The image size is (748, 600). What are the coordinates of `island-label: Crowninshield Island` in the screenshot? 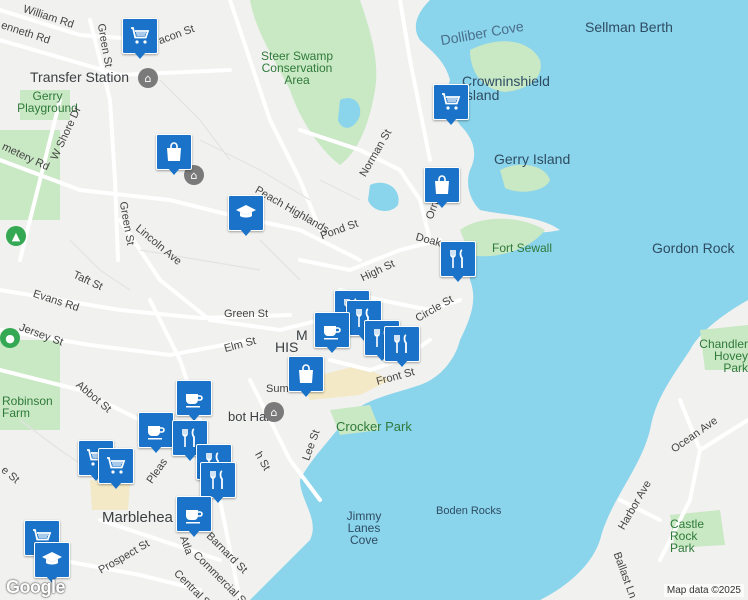 It's located at (506, 88).